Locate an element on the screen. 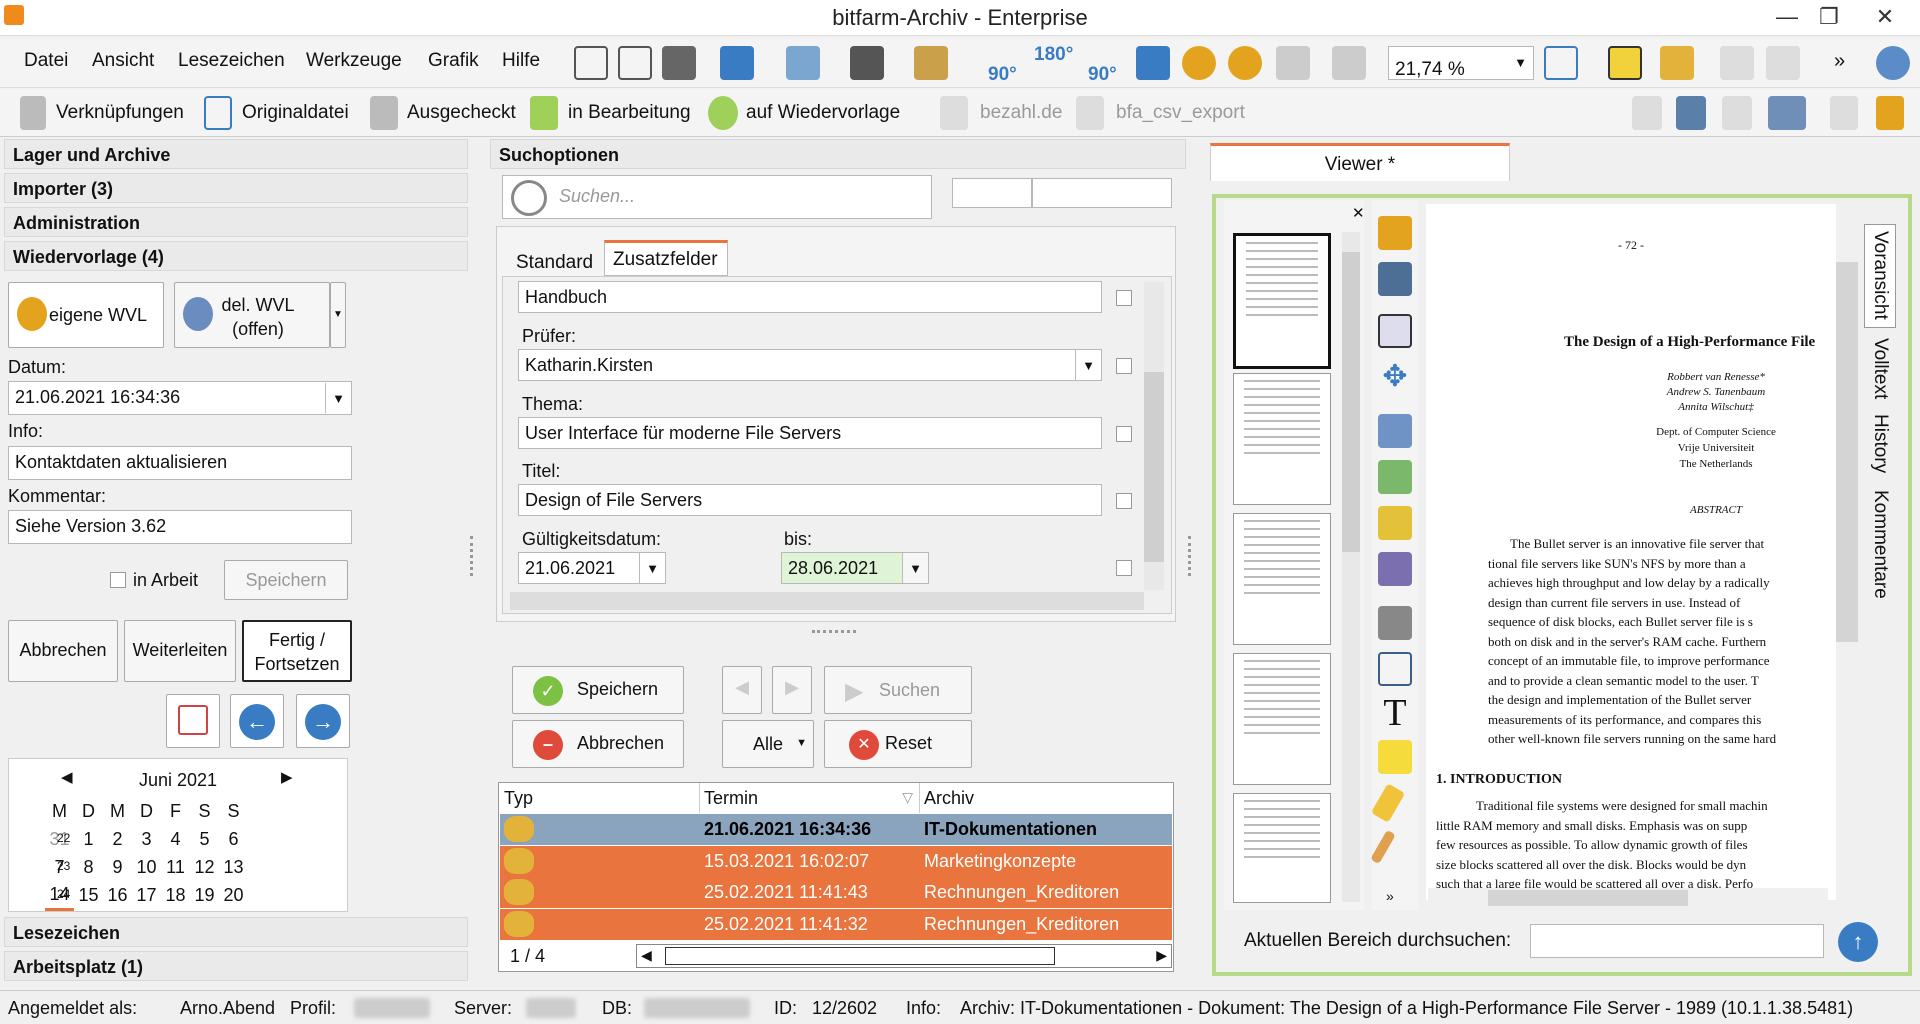 The width and height of the screenshot is (1920, 1024). tab-standard: Standard is located at coordinates (554, 263).